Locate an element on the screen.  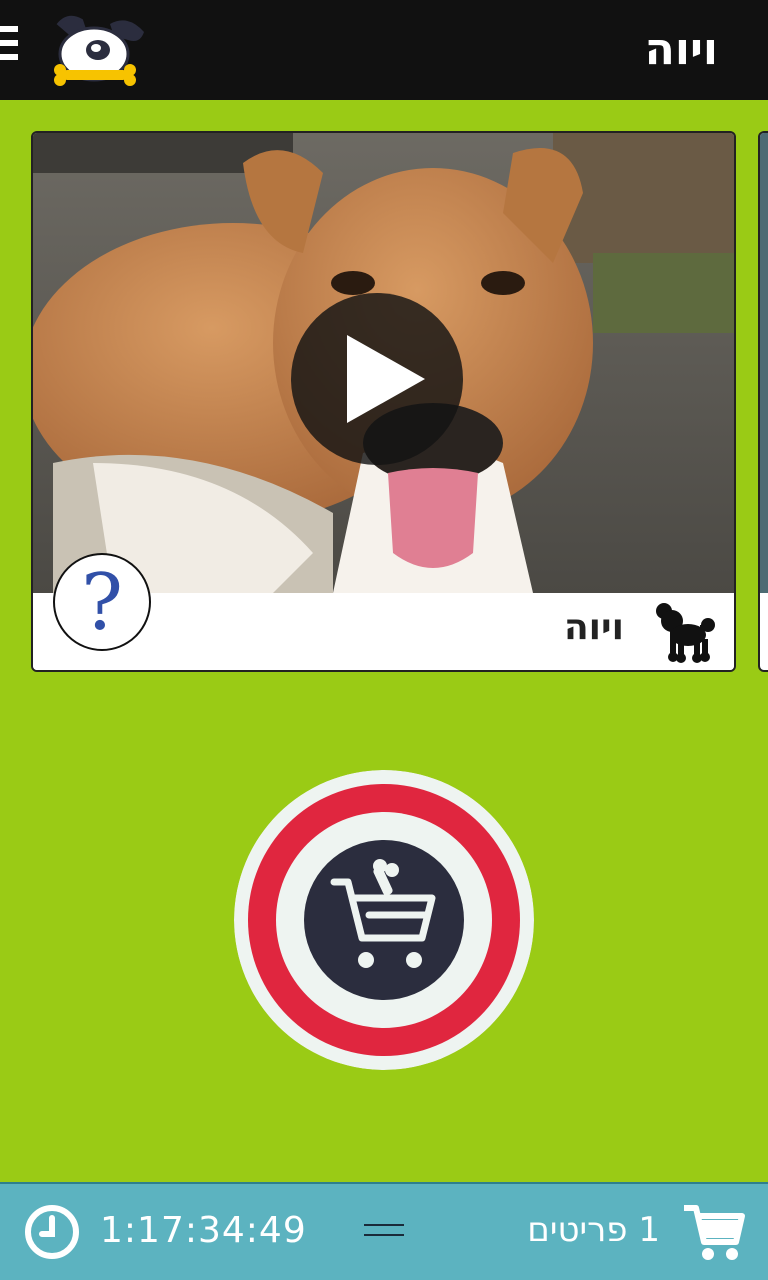
cart-items-count: 1 פריטים is located at coordinates (593, 1230).